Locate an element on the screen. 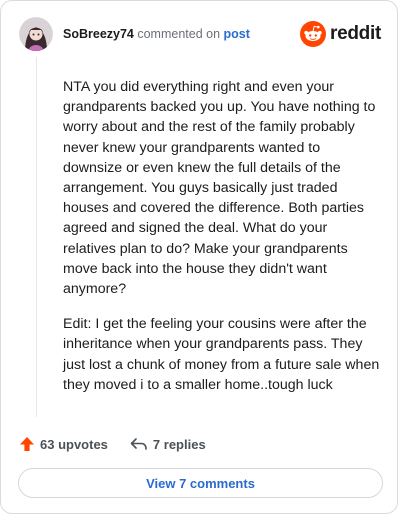 The image size is (400, 516). upvote-button: 63 upvotes is located at coordinates (63, 444).